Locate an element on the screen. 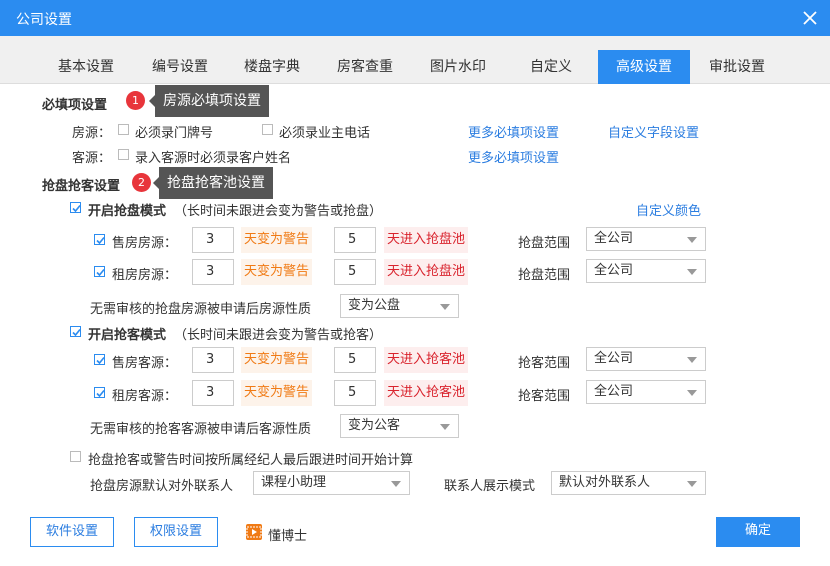 The width and height of the screenshot is (830, 566). contact-mode-label: 联系人展示模式 is located at coordinates (490, 486).